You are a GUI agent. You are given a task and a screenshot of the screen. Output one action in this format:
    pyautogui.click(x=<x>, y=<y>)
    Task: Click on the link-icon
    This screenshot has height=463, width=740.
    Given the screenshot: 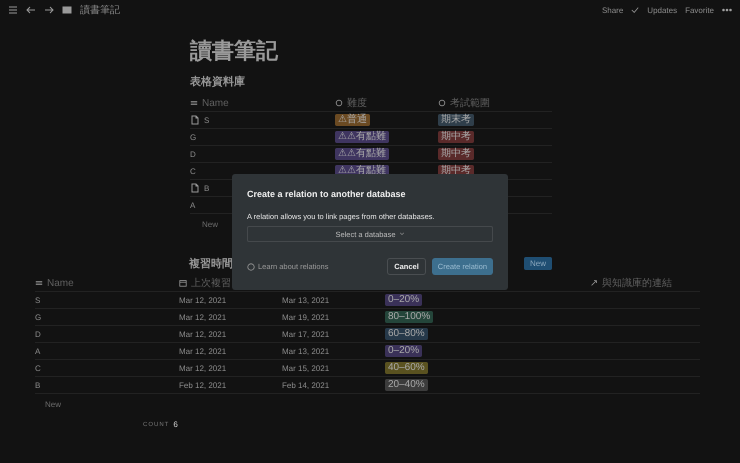 What is the action you would take?
    pyautogui.click(x=594, y=283)
    